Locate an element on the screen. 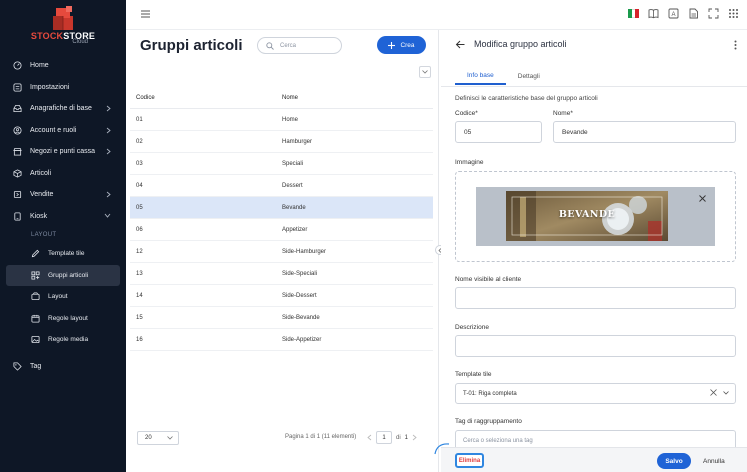 The width and height of the screenshot is (747, 472). tab-dettagli: Dettagli is located at coordinates (529, 76).